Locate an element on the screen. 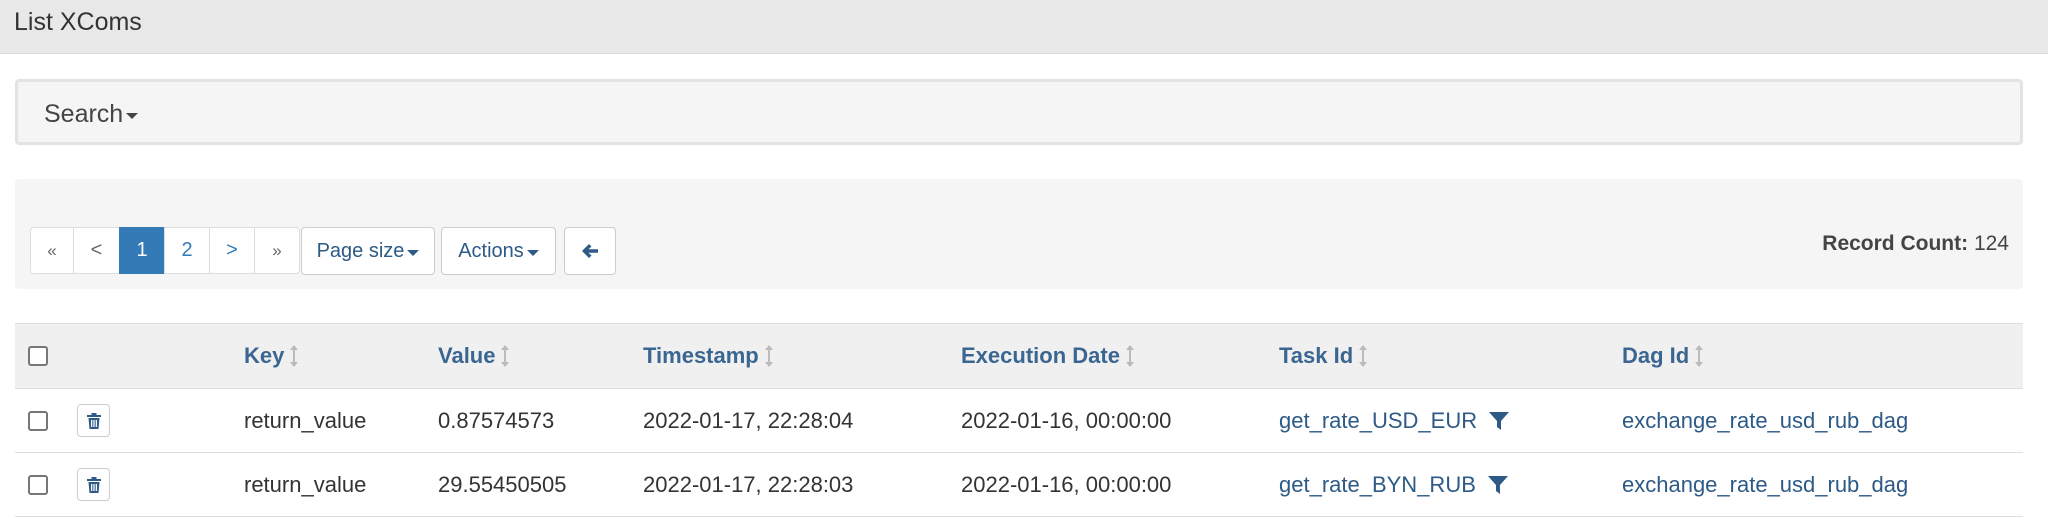 The width and height of the screenshot is (2048, 528). page-size-button: Page size is located at coordinates (368, 251).